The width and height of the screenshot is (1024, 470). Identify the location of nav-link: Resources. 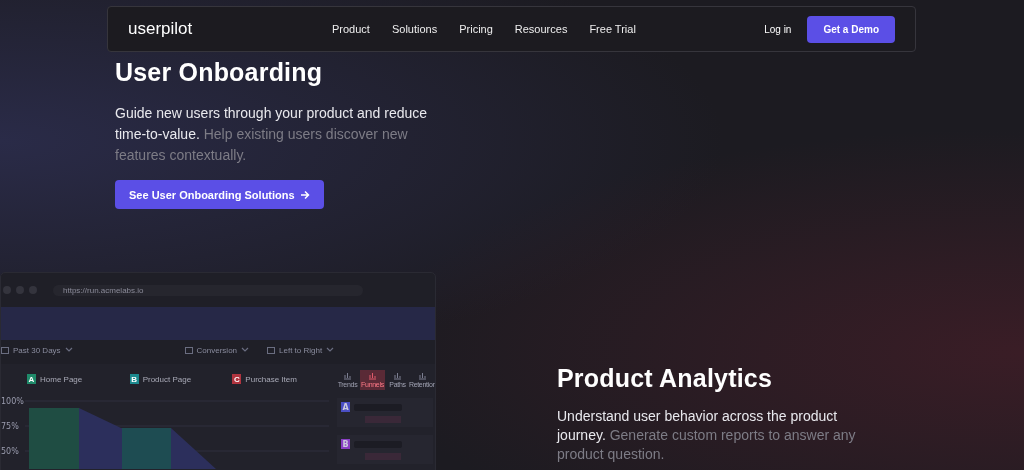
(541, 29).